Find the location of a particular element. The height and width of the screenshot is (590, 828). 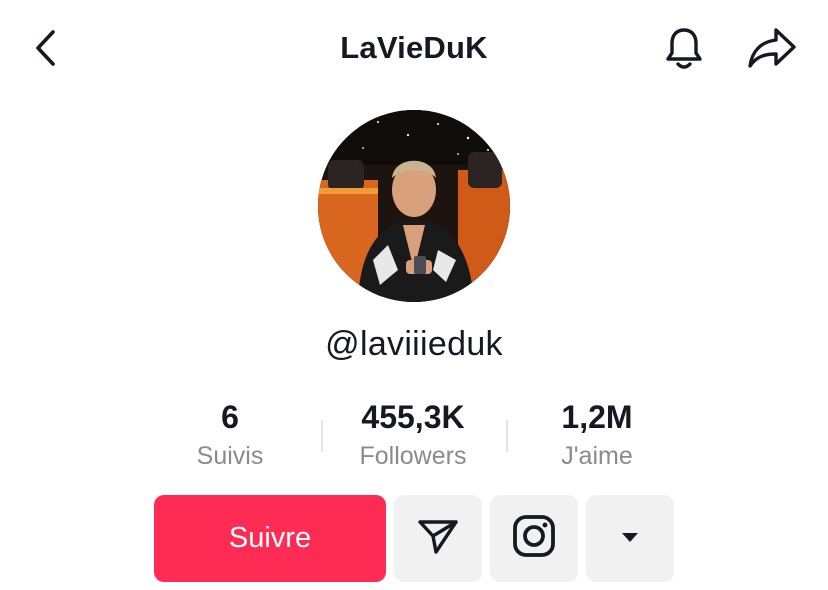

share-arrow-icon is located at coordinates (772, 50).